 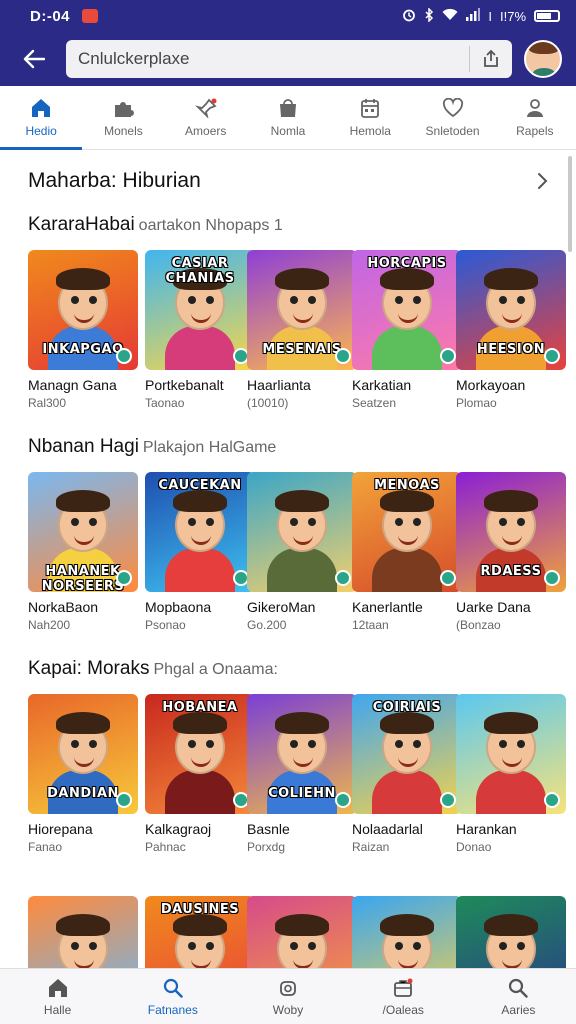 I want to click on wifi-icon, so click(x=450, y=16).